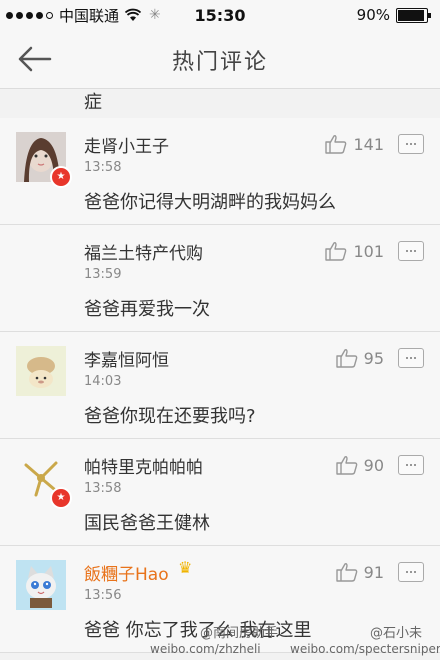 The height and width of the screenshot is (660, 440). What do you see at coordinates (413, 15) in the screenshot?
I see `battery-icon` at bounding box center [413, 15].